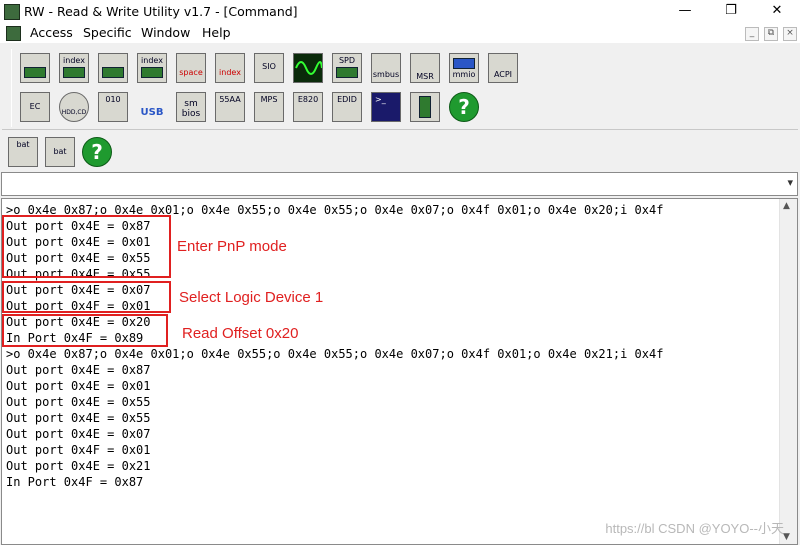 Image resolution: width=800 pixels, height=545 pixels. I want to click on sio-label: SIO, so click(269, 66).